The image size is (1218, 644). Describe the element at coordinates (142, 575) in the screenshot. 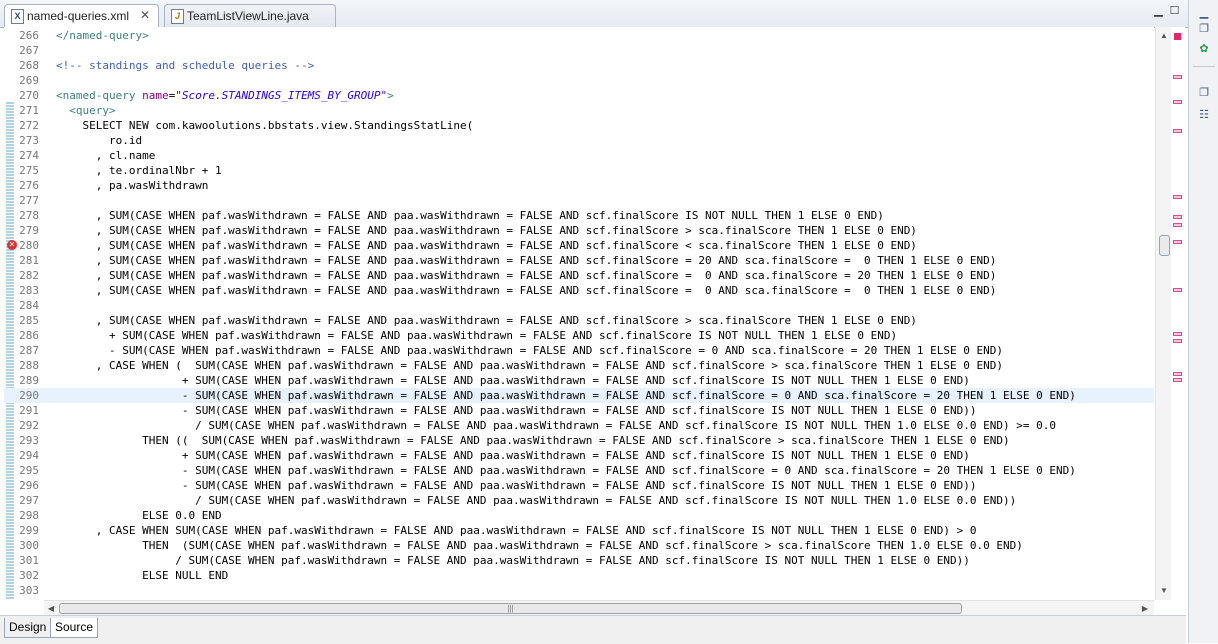

I see `line-code: ELSE NULL END` at that location.